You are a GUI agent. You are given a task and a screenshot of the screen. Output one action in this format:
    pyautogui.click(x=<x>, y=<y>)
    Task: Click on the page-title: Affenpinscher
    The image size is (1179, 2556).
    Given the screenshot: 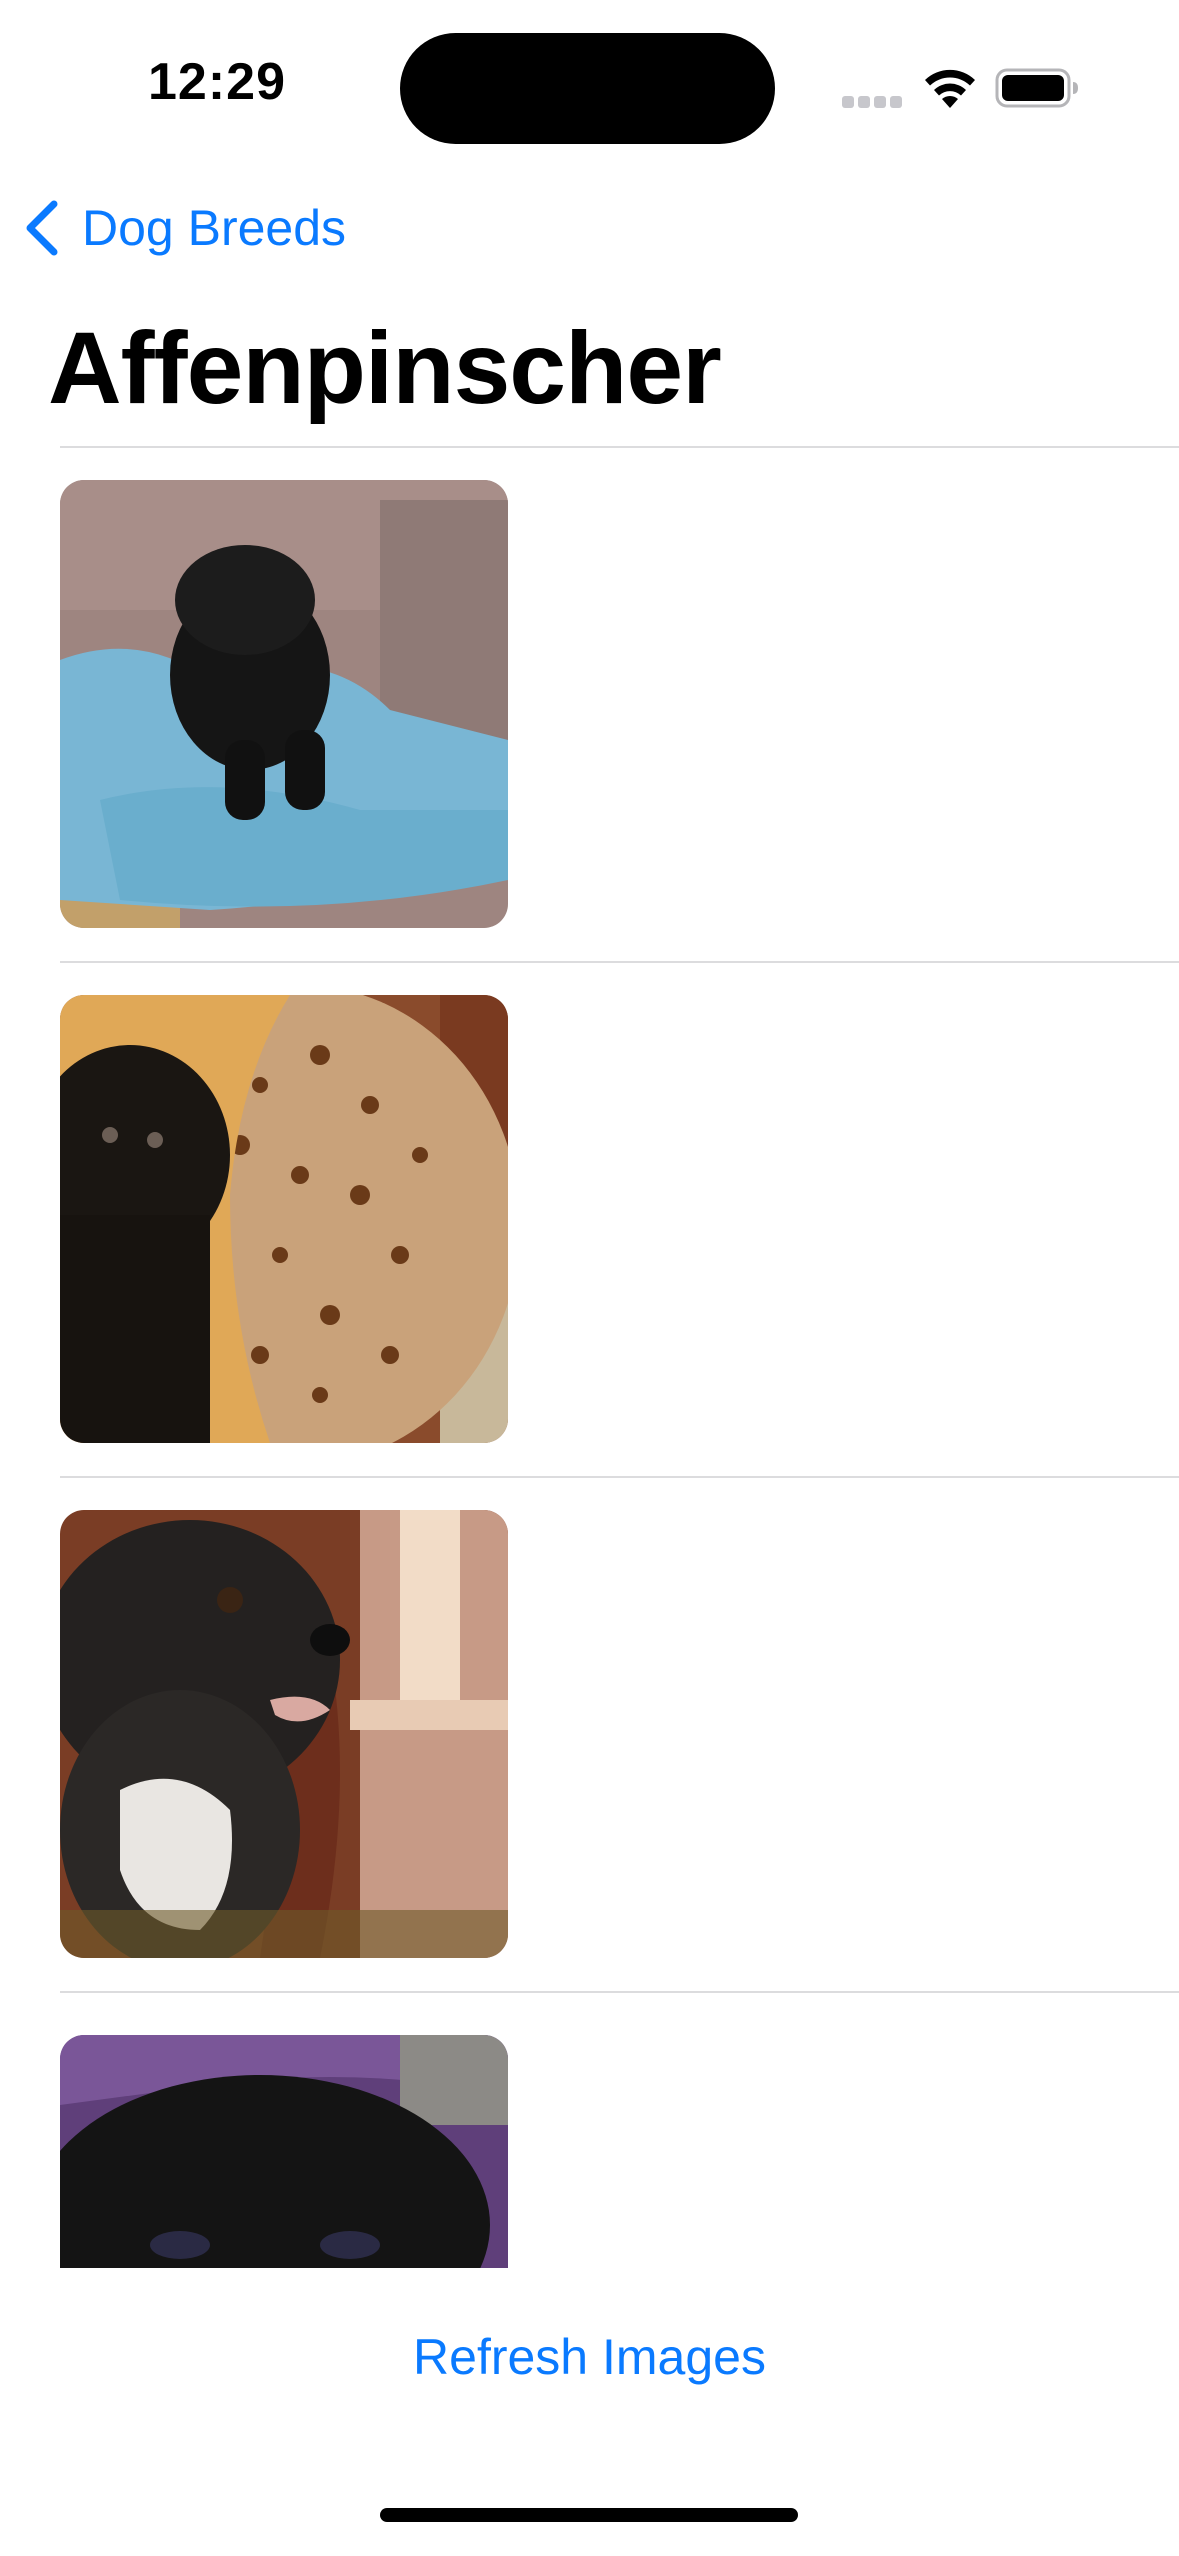 What is the action you would take?
    pyautogui.click(x=385, y=368)
    